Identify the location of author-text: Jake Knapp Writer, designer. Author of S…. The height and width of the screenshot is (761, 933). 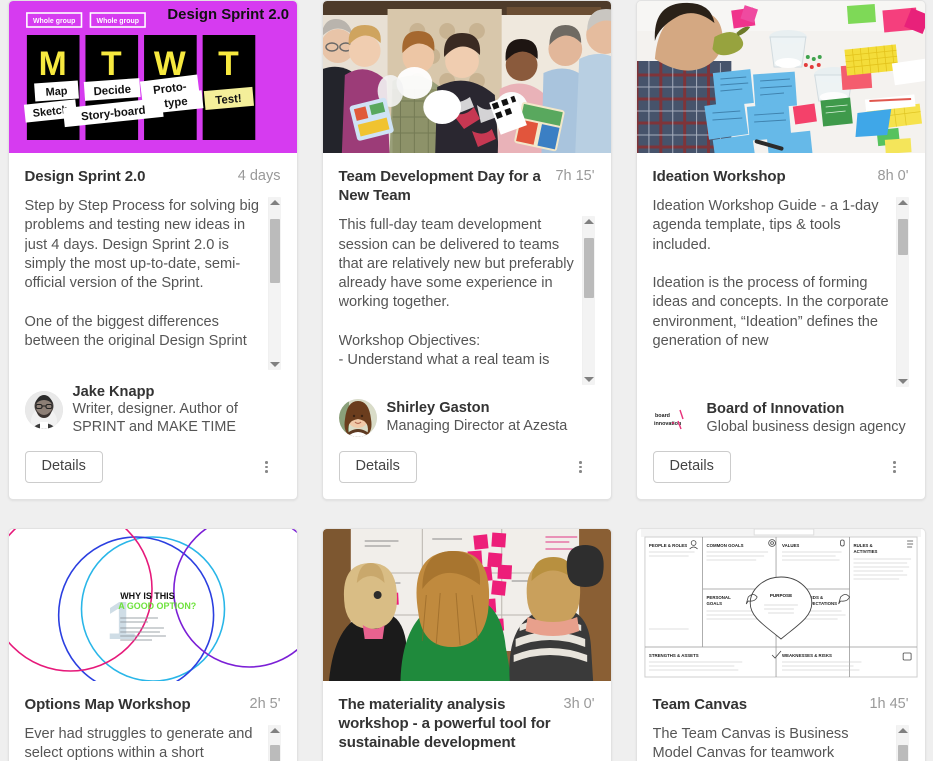
(177, 411).